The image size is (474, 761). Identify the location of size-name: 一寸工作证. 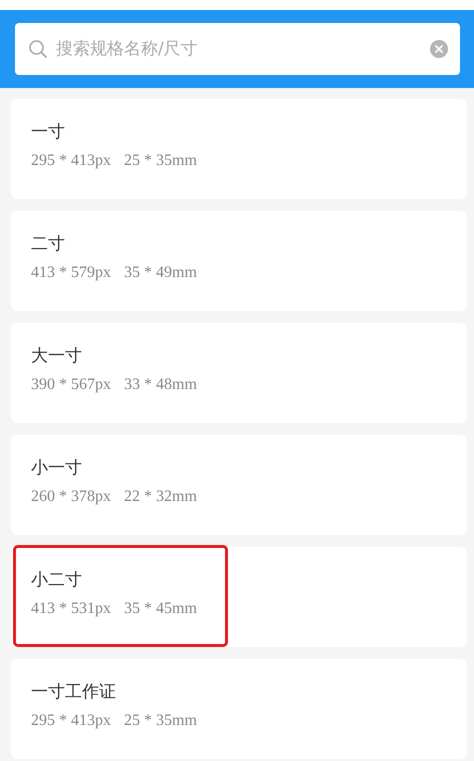
(73, 692).